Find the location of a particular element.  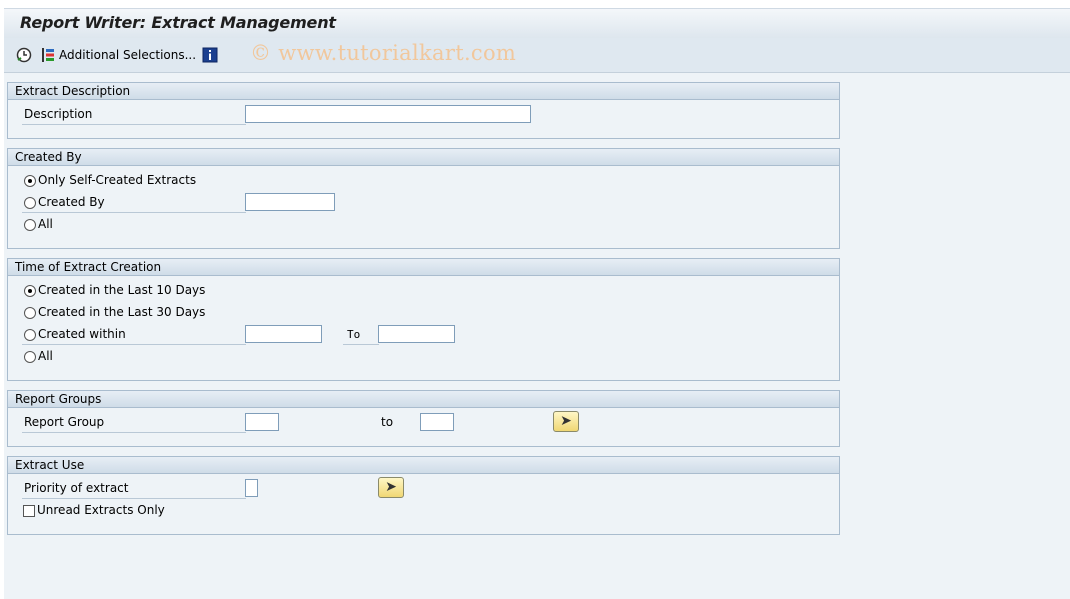

option-label: Created within is located at coordinates (82, 334).